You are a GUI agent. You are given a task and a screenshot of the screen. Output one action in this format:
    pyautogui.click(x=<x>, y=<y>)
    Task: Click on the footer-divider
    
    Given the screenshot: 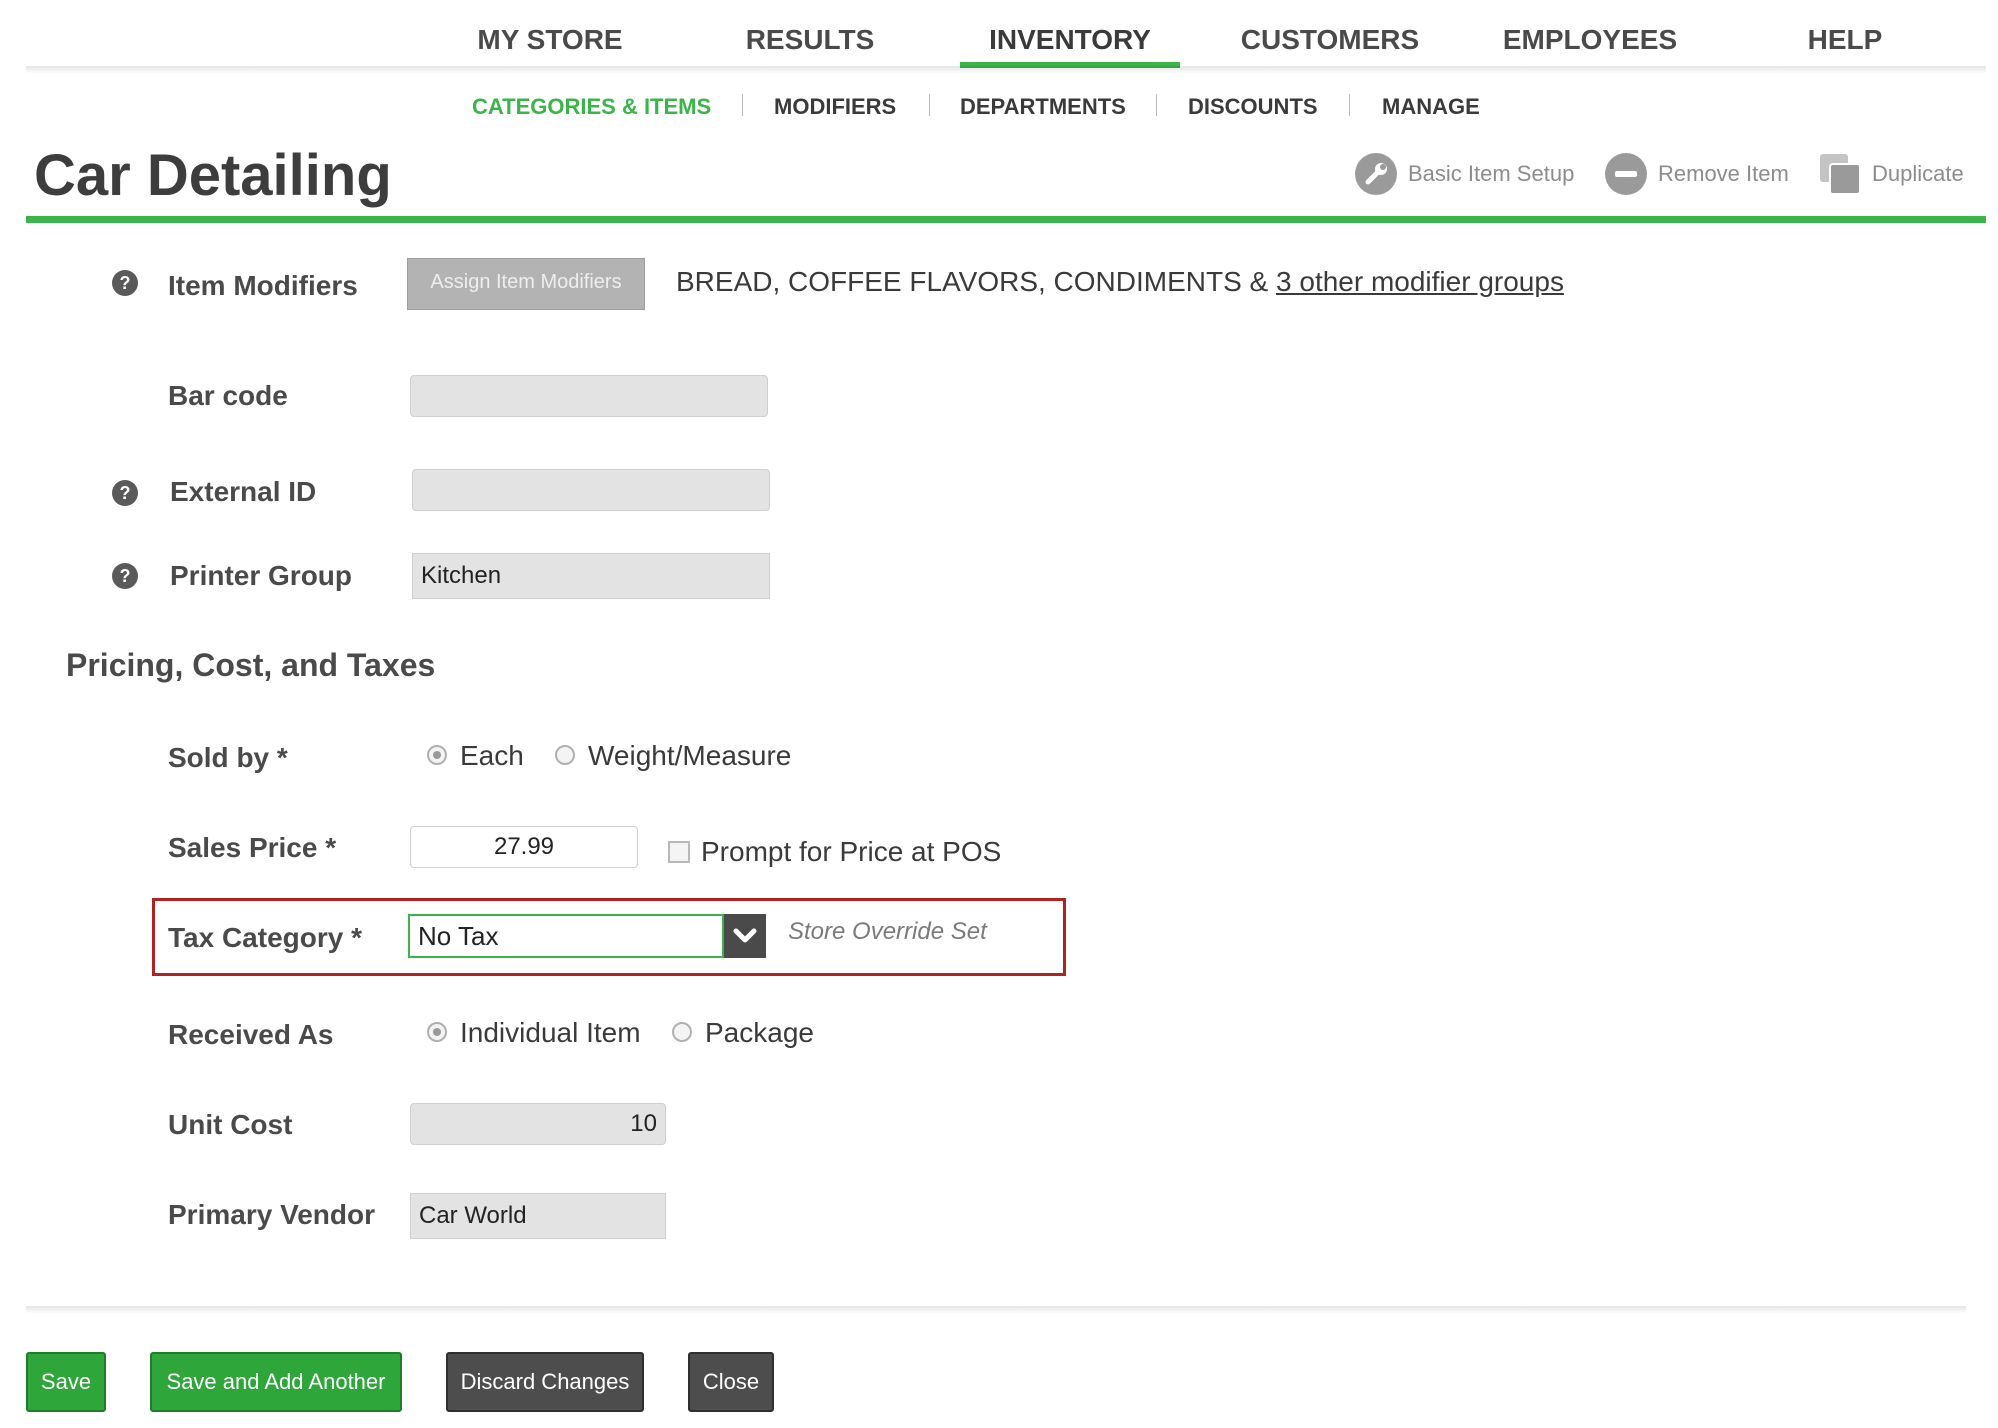 What is the action you would take?
    pyautogui.click(x=996, y=1310)
    